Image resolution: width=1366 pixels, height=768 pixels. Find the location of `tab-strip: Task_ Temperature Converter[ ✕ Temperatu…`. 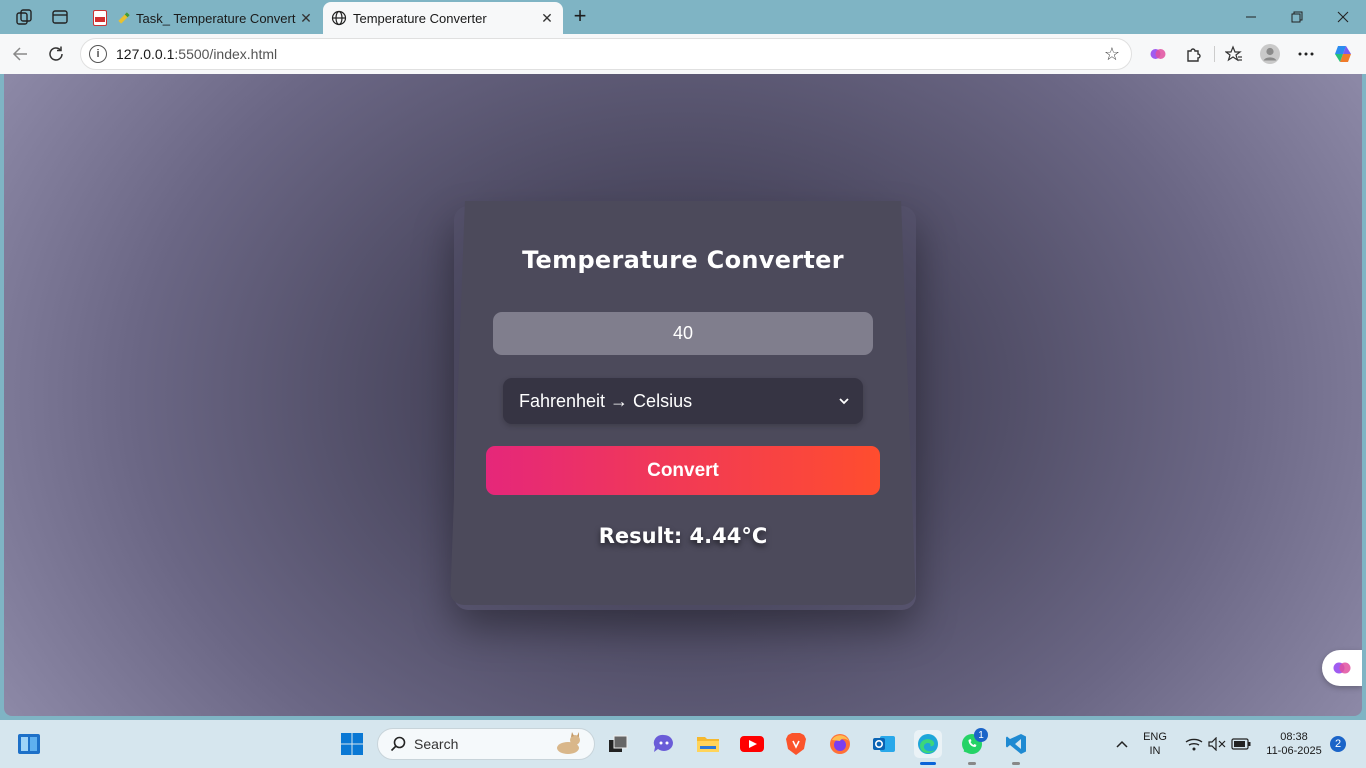

tab-strip: Task_ Temperature Converter[ ✕ Temperatu… is located at coordinates (683, 17).